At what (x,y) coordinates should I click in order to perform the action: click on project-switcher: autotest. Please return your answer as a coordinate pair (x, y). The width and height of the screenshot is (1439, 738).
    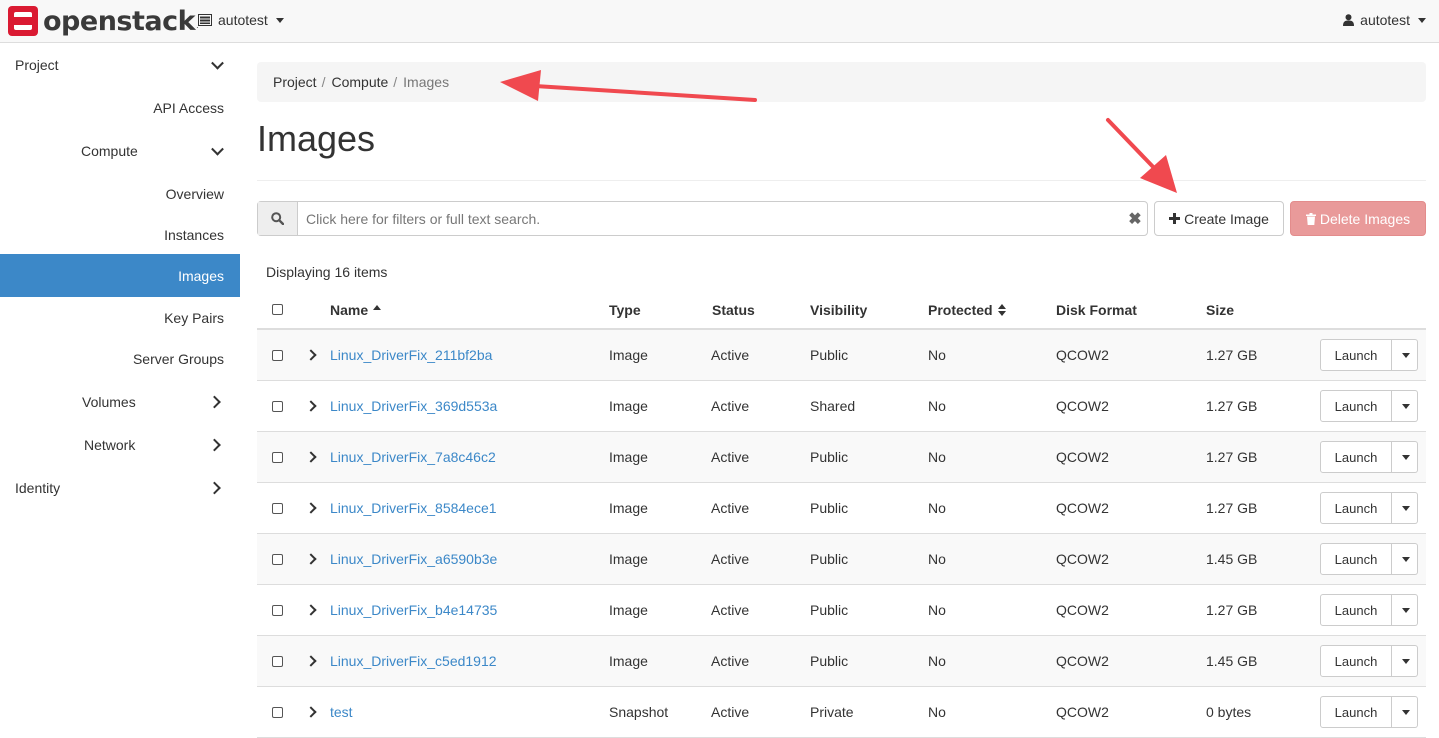
    Looking at the image, I should click on (241, 20).